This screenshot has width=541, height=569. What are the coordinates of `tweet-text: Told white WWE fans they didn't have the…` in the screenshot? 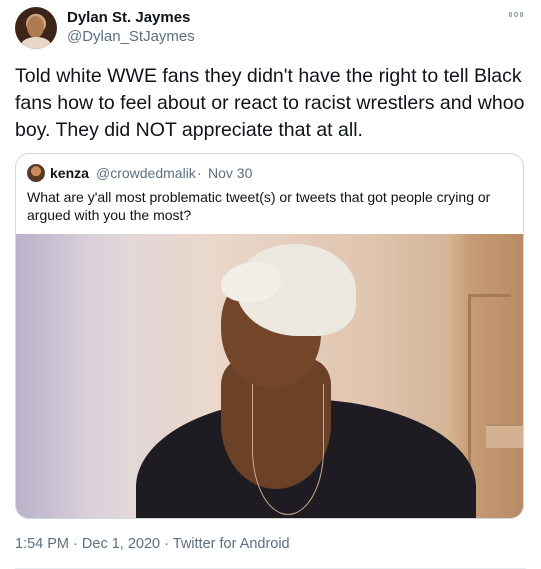 It's located at (272, 103).